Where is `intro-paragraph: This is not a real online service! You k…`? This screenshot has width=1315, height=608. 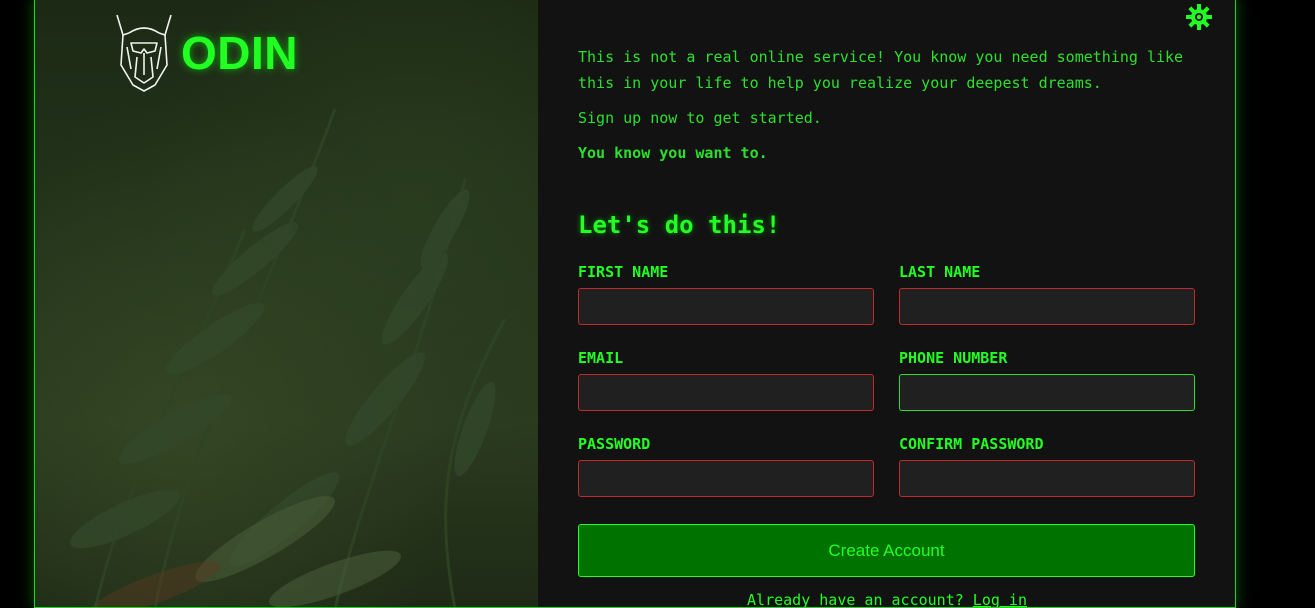 intro-paragraph: This is not a real online service! You k… is located at coordinates (881, 70).